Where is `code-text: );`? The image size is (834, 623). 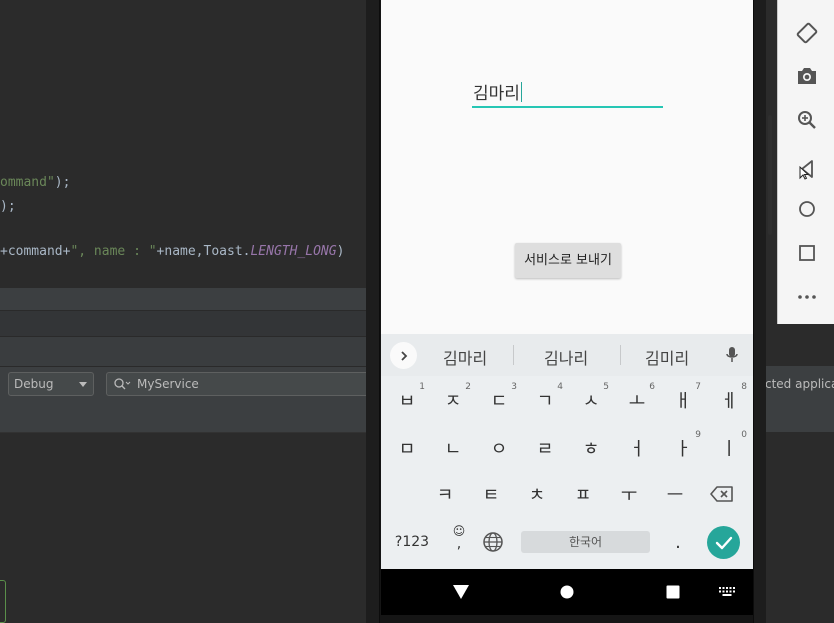 code-text: ); is located at coordinates (62, 182).